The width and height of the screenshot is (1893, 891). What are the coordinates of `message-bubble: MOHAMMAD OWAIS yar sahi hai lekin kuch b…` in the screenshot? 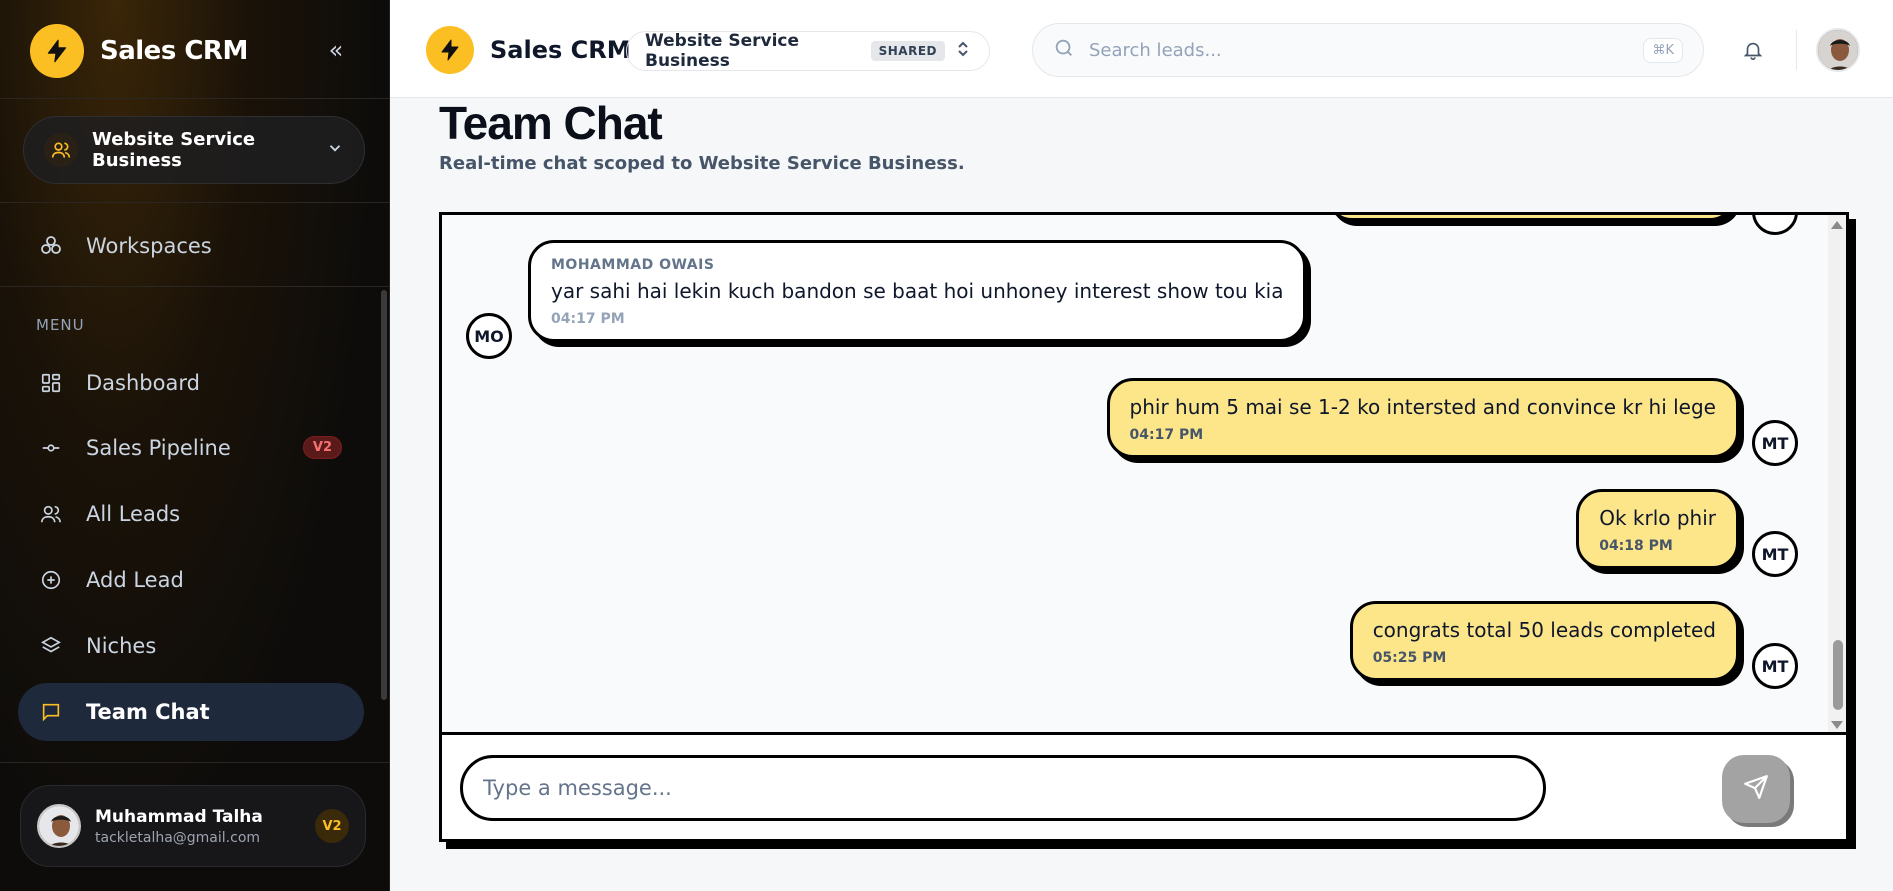 It's located at (917, 291).